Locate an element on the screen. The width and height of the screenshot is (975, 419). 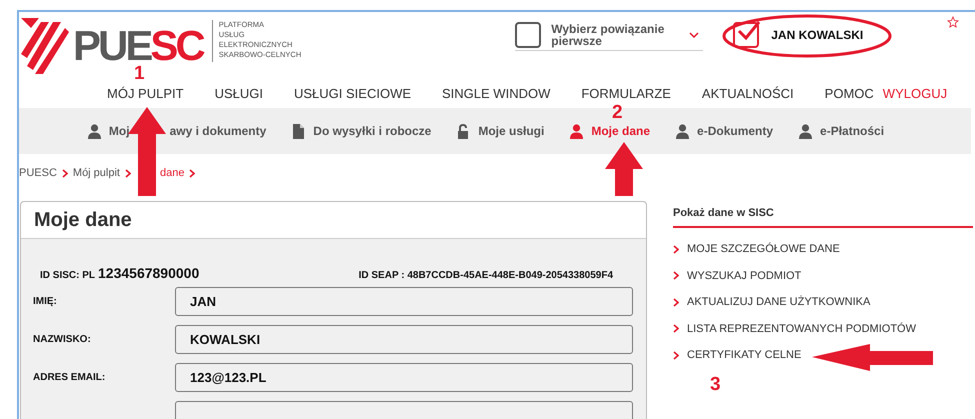
sidebar-link: CERTYFIKATY CELNE is located at coordinates (744, 355).